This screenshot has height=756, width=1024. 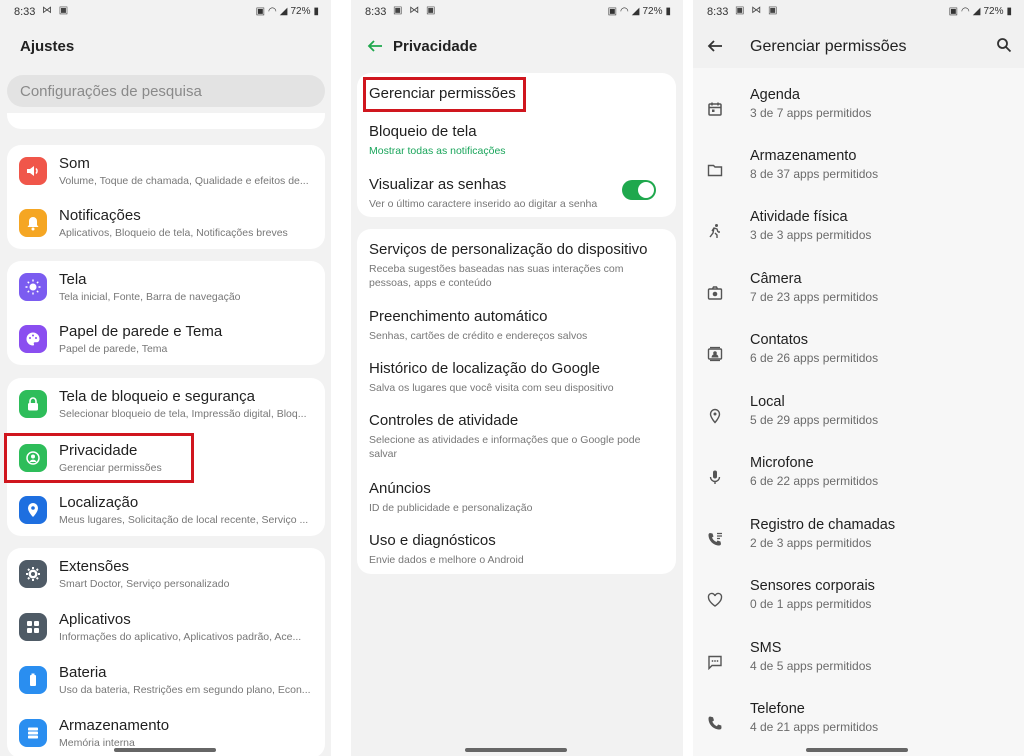 What do you see at coordinates (858, 115) in the screenshot?
I see `permission-item-calendar: Agenda 3 de 7 apps permitidos` at bounding box center [858, 115].